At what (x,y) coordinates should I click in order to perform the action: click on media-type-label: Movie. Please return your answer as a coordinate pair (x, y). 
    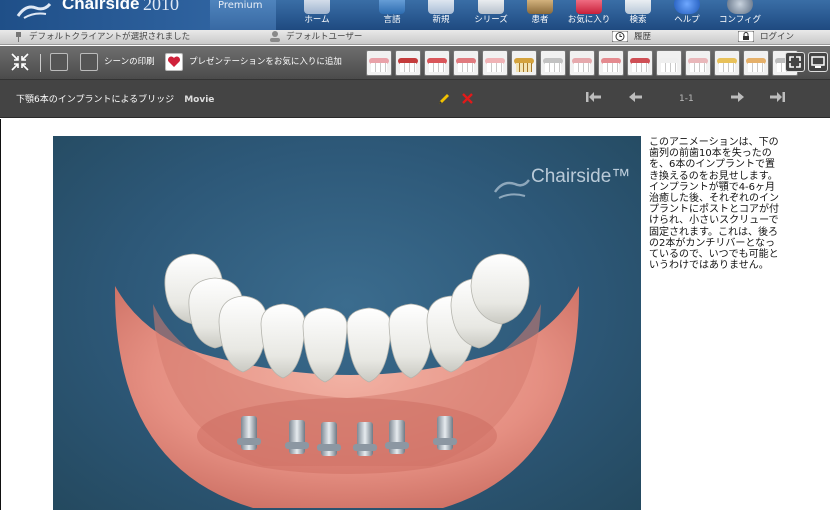
    Looking at the image, I should click on (199, 100).